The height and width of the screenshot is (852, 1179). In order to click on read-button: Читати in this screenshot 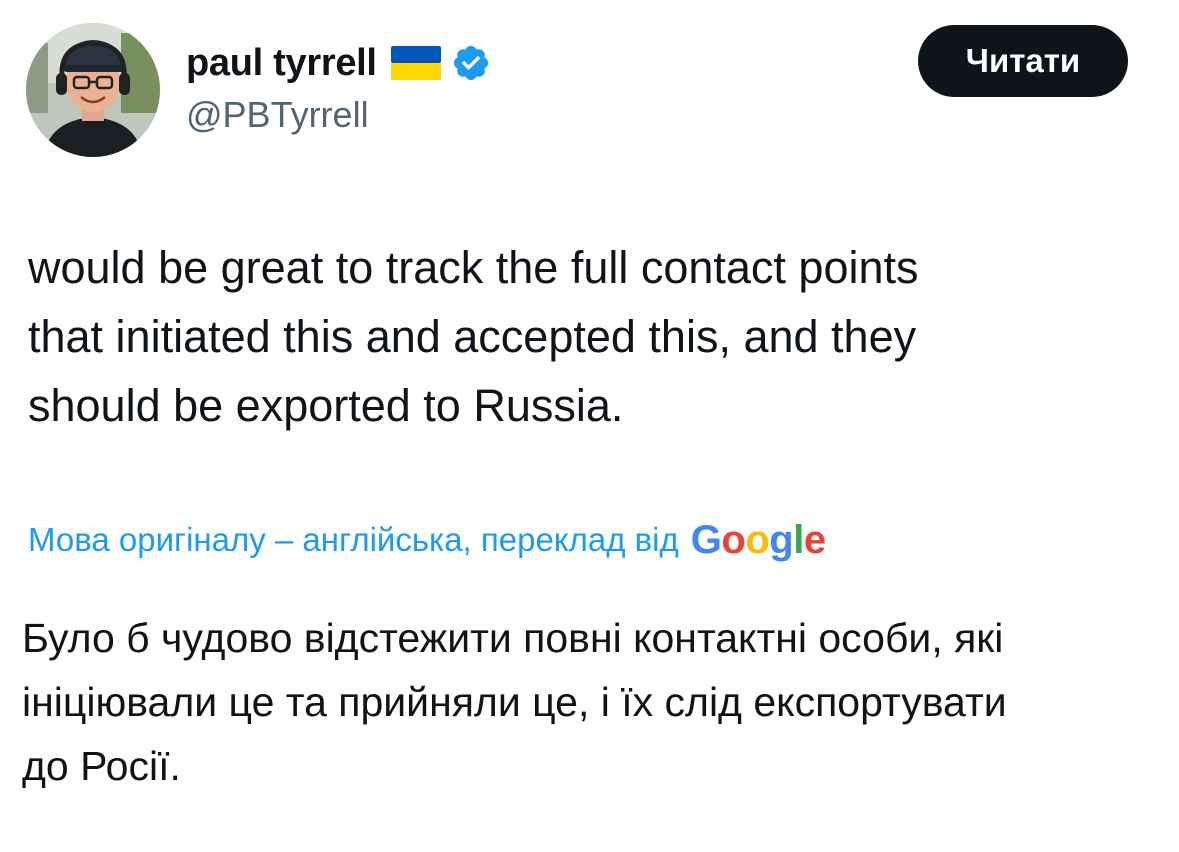, I will do `click(1023, 61)`.